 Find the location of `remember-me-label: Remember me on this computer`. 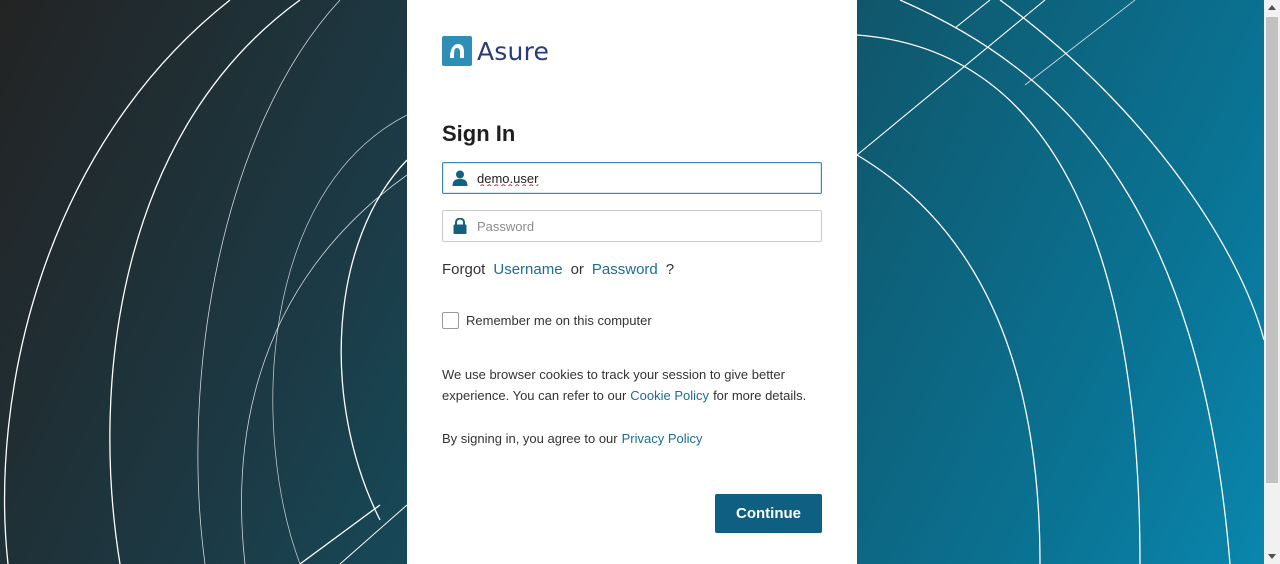

remember-me-label: Remember me on this computer is located at coordinates (559, 320).